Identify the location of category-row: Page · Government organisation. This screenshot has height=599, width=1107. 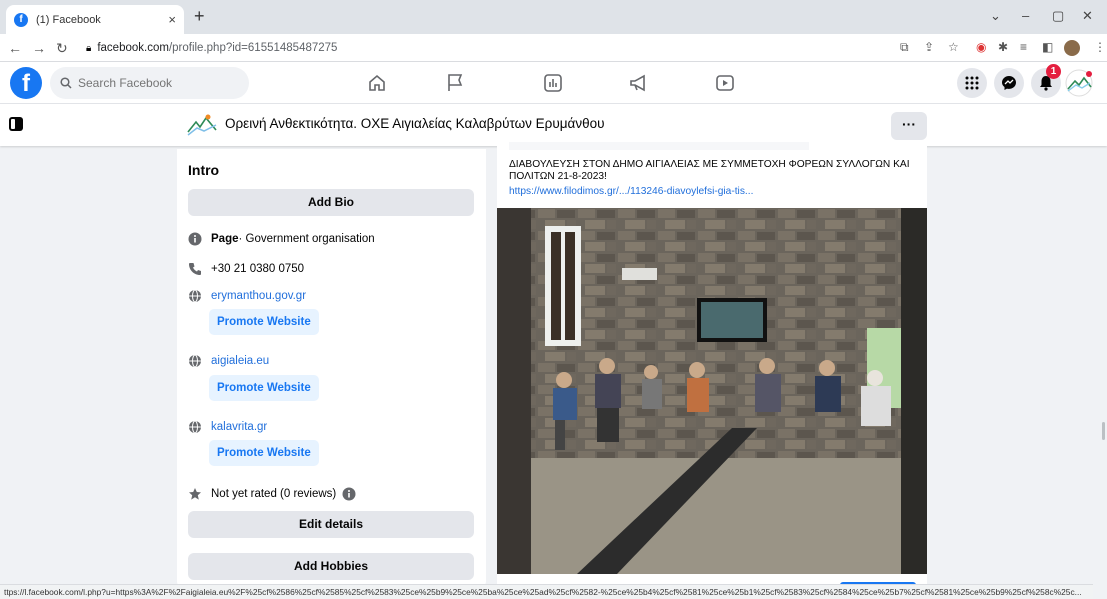
(281, 239).